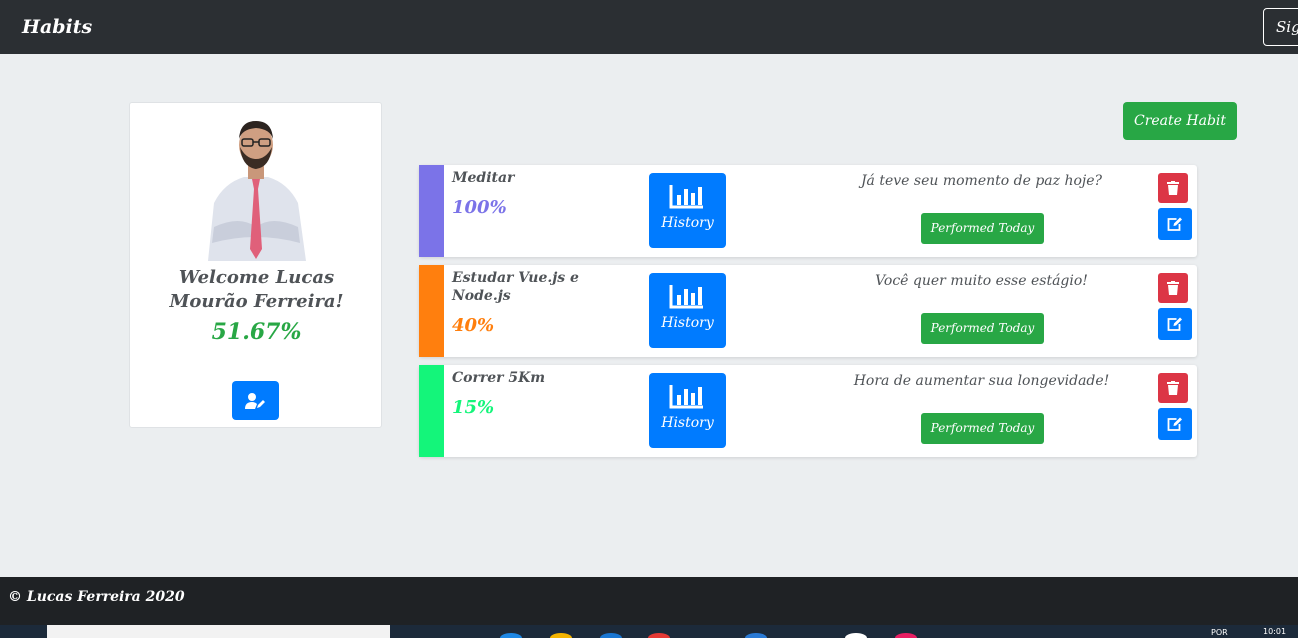  I want to click on profile-card: Welcome Lucas Mourão Ferreira! 51.67%, so click(255, 265).